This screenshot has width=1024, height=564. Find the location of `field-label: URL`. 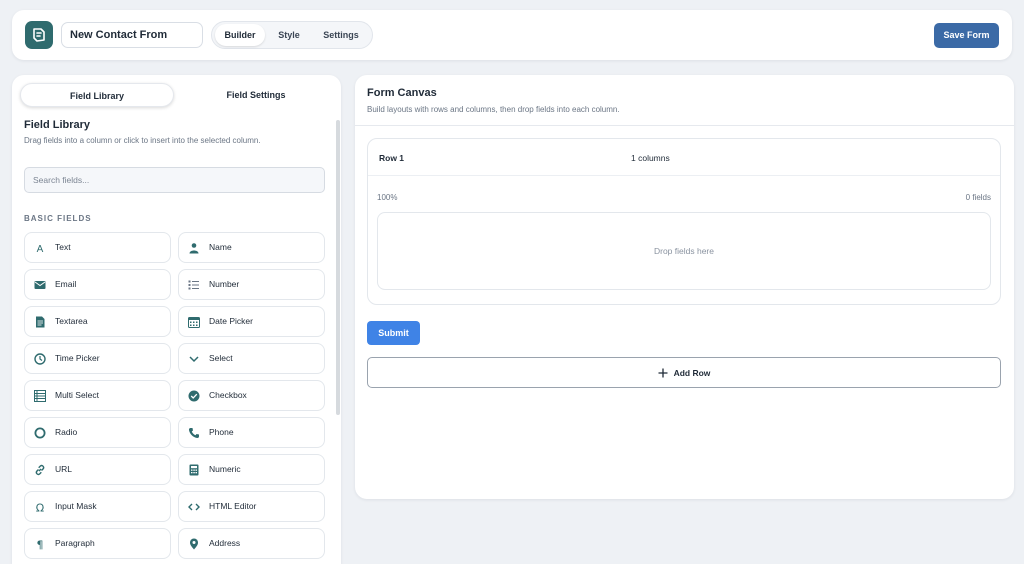

field-label: URL is located at coordinates (64, 469).